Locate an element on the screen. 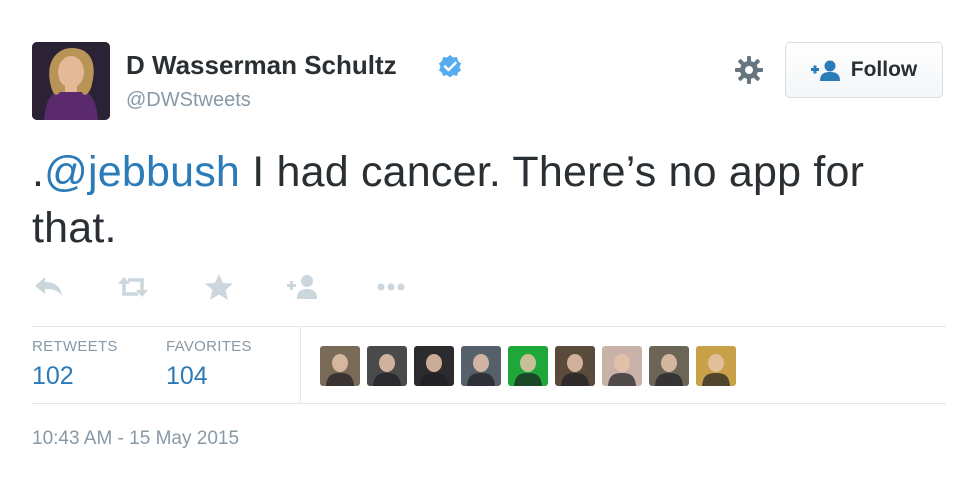 This screenshot has height=492, width=980. follow-button-label: Follow is located at coordinates (884, 69).